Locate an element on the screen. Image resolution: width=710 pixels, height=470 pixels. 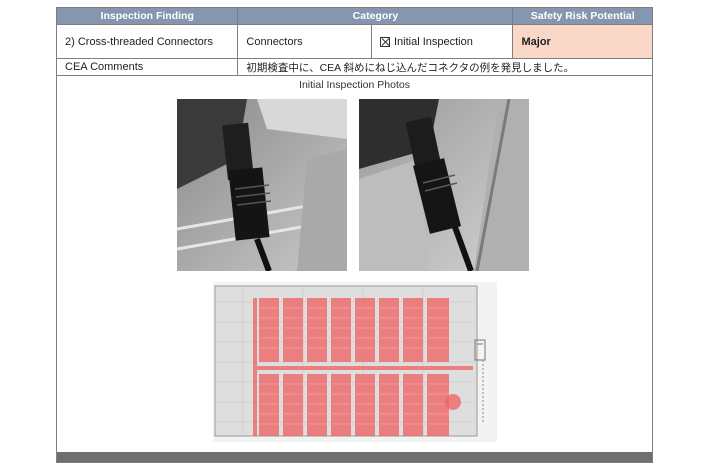
initial-inspection-label: Initial Inspection is located at coordinates (433, 41).